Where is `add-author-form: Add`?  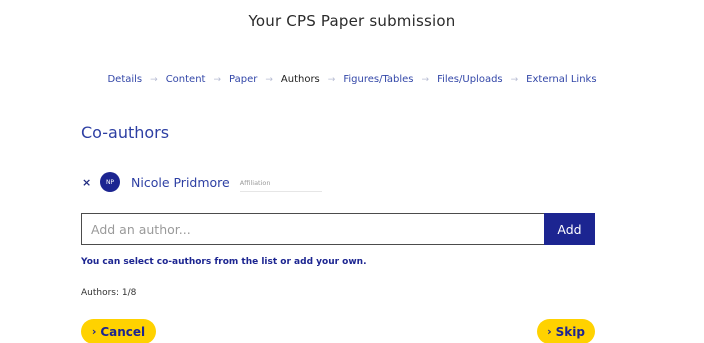
add-author-form: Add is located at coordinates (338, 229).